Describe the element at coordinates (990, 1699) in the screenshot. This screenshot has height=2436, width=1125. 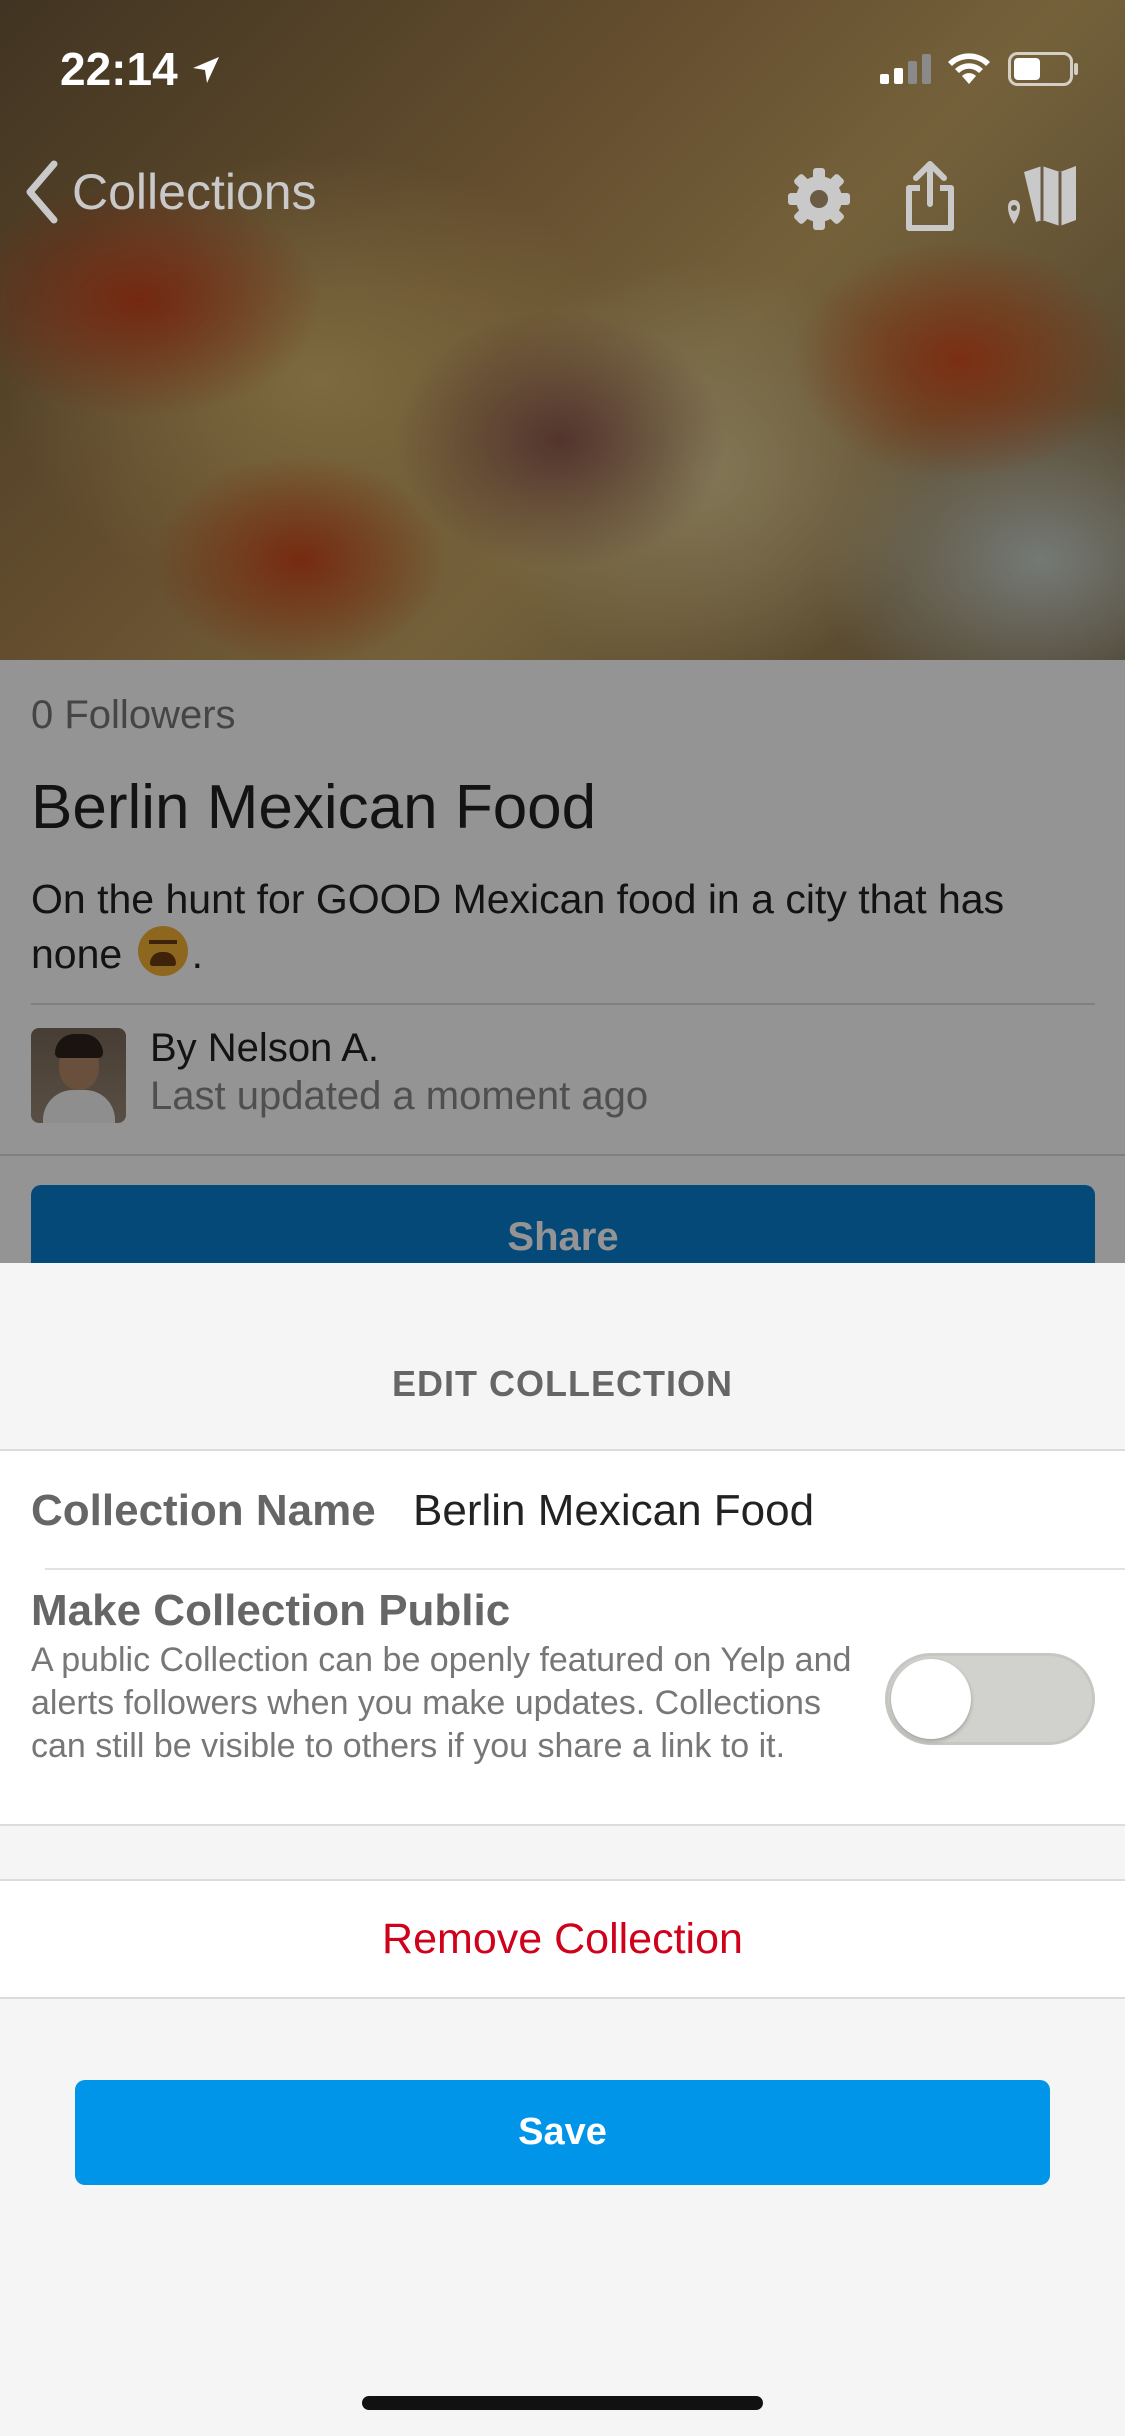
I see `make-public-toggle` at that location.